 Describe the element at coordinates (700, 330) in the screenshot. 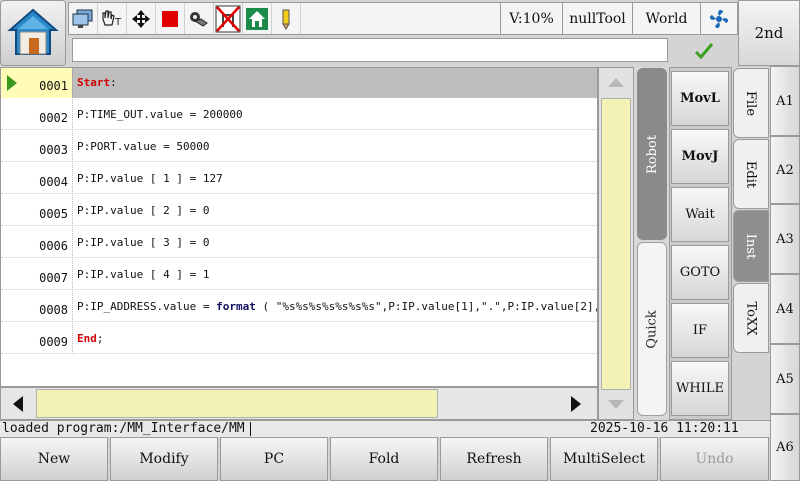

I see `instruction-if-button: IF` at that location.